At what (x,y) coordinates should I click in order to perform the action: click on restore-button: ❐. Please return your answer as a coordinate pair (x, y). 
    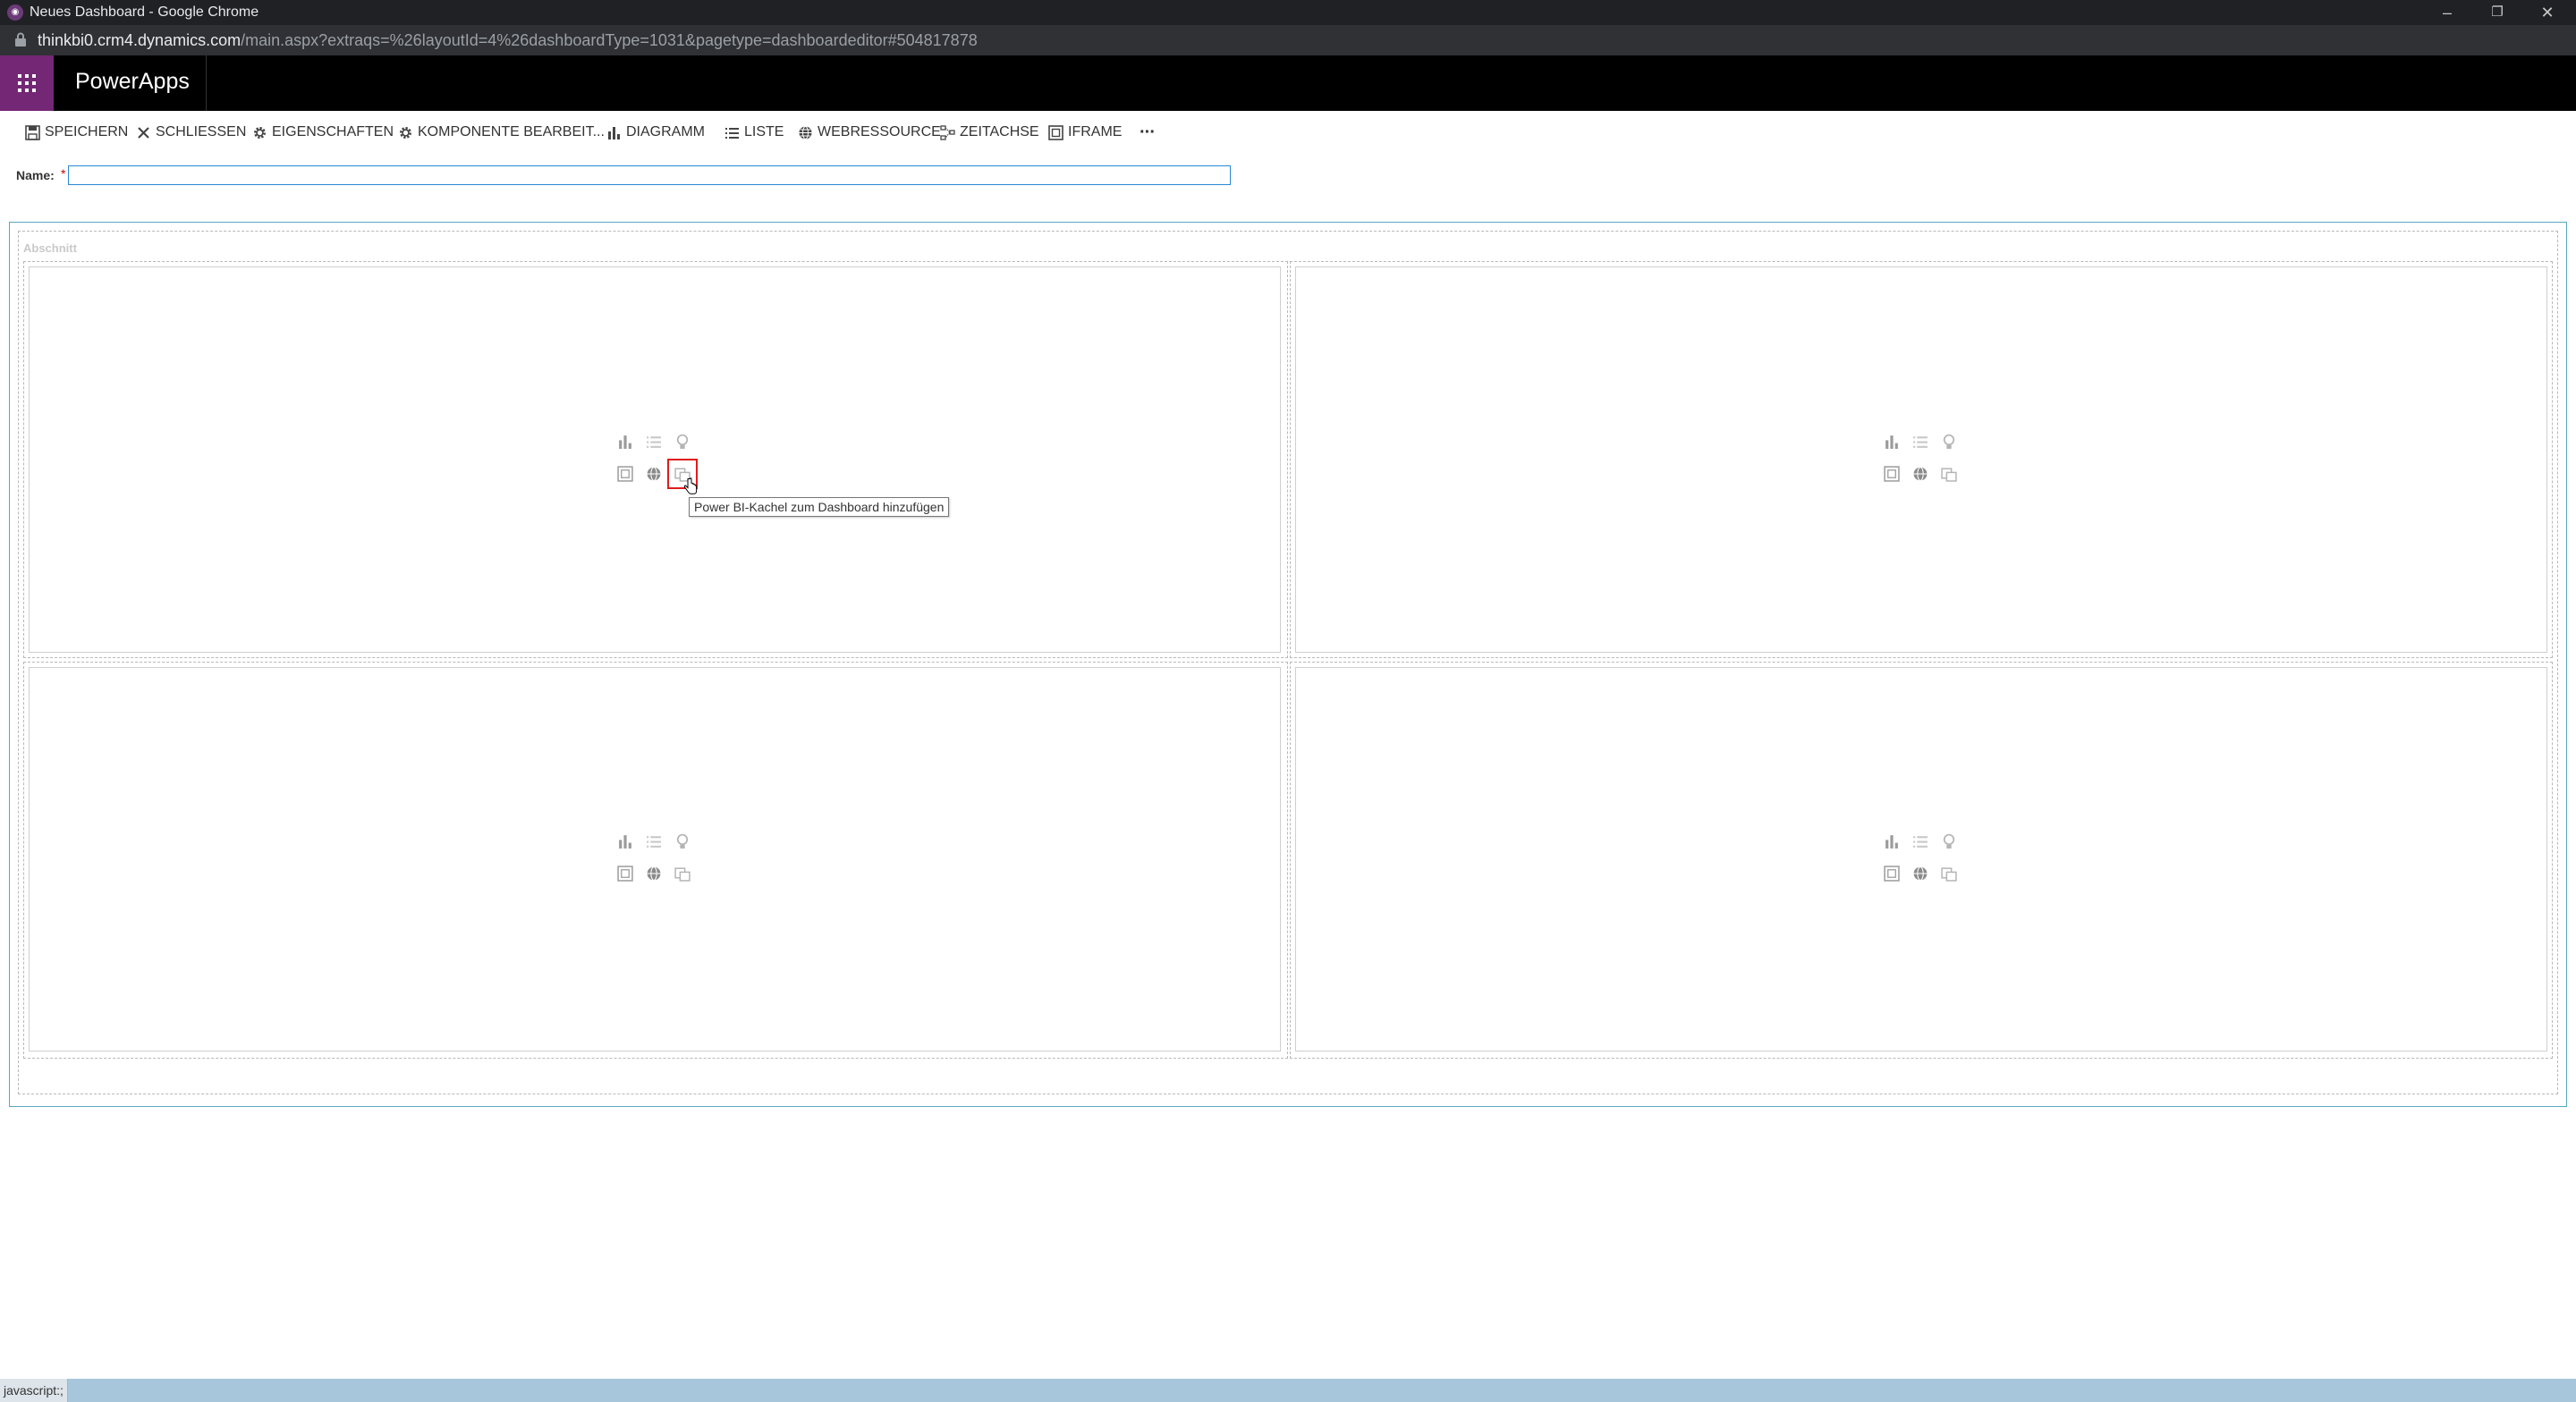
    Looking at the image, I should click on (2497, 12).